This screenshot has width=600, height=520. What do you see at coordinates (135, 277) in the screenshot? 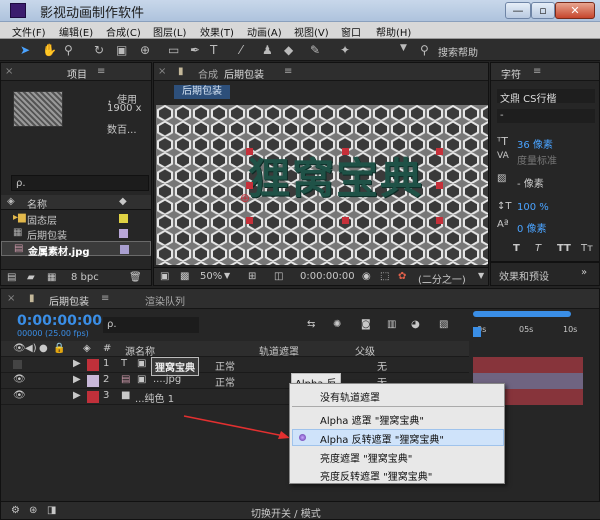
I see `delete-icon: 🗑` at bounding box center [135, 277].